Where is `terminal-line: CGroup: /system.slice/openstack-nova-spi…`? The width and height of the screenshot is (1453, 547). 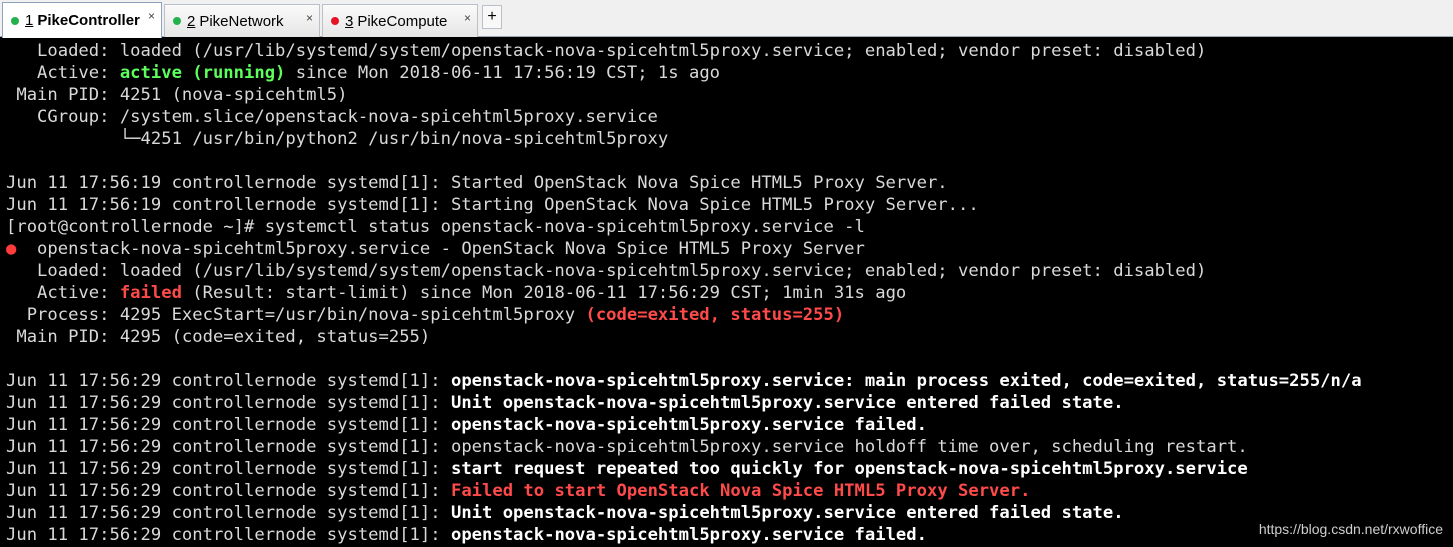
terminal-line: CGroup: /system.slice/openstack-nova-spi… is located at coordinates (332, 117).